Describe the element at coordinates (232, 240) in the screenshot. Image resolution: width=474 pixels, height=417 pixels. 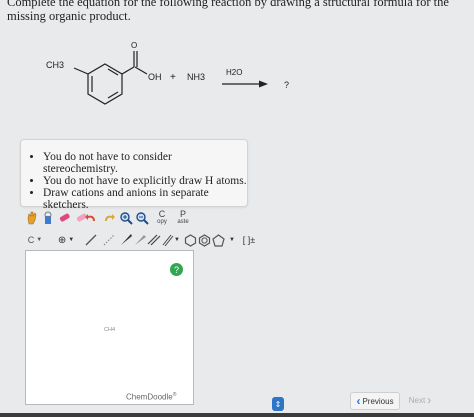
I see `ring-menu-chevron-down-icon: ▼` at that location.